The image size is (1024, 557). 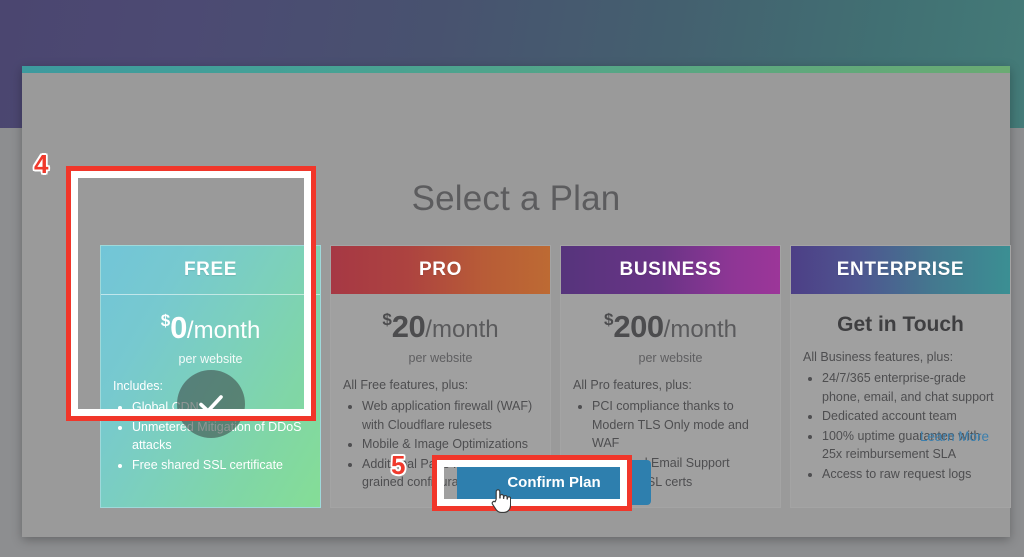 I want to click on price-amount: 20, so click(x=408, y=326).